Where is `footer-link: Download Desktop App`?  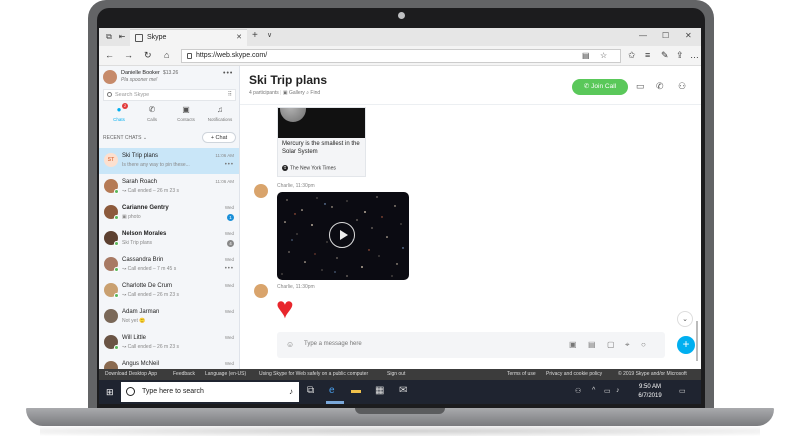 footer-link: Download Desktop App is located at coordinates (131, 374).